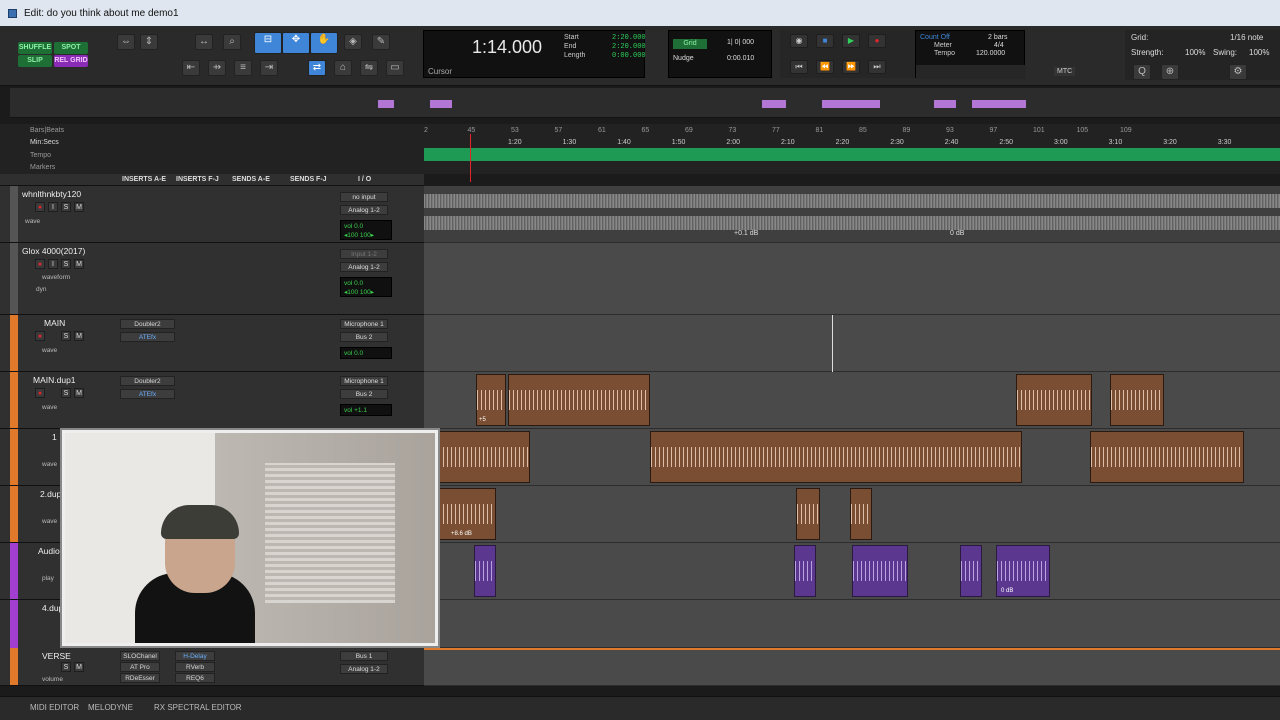 This screenshot has height=720, width=1280. What do you see at coordinates (269, 68) in the screenshot?
I see `mirror-midi-icon: ⇥` at bounding box center [269, 68].